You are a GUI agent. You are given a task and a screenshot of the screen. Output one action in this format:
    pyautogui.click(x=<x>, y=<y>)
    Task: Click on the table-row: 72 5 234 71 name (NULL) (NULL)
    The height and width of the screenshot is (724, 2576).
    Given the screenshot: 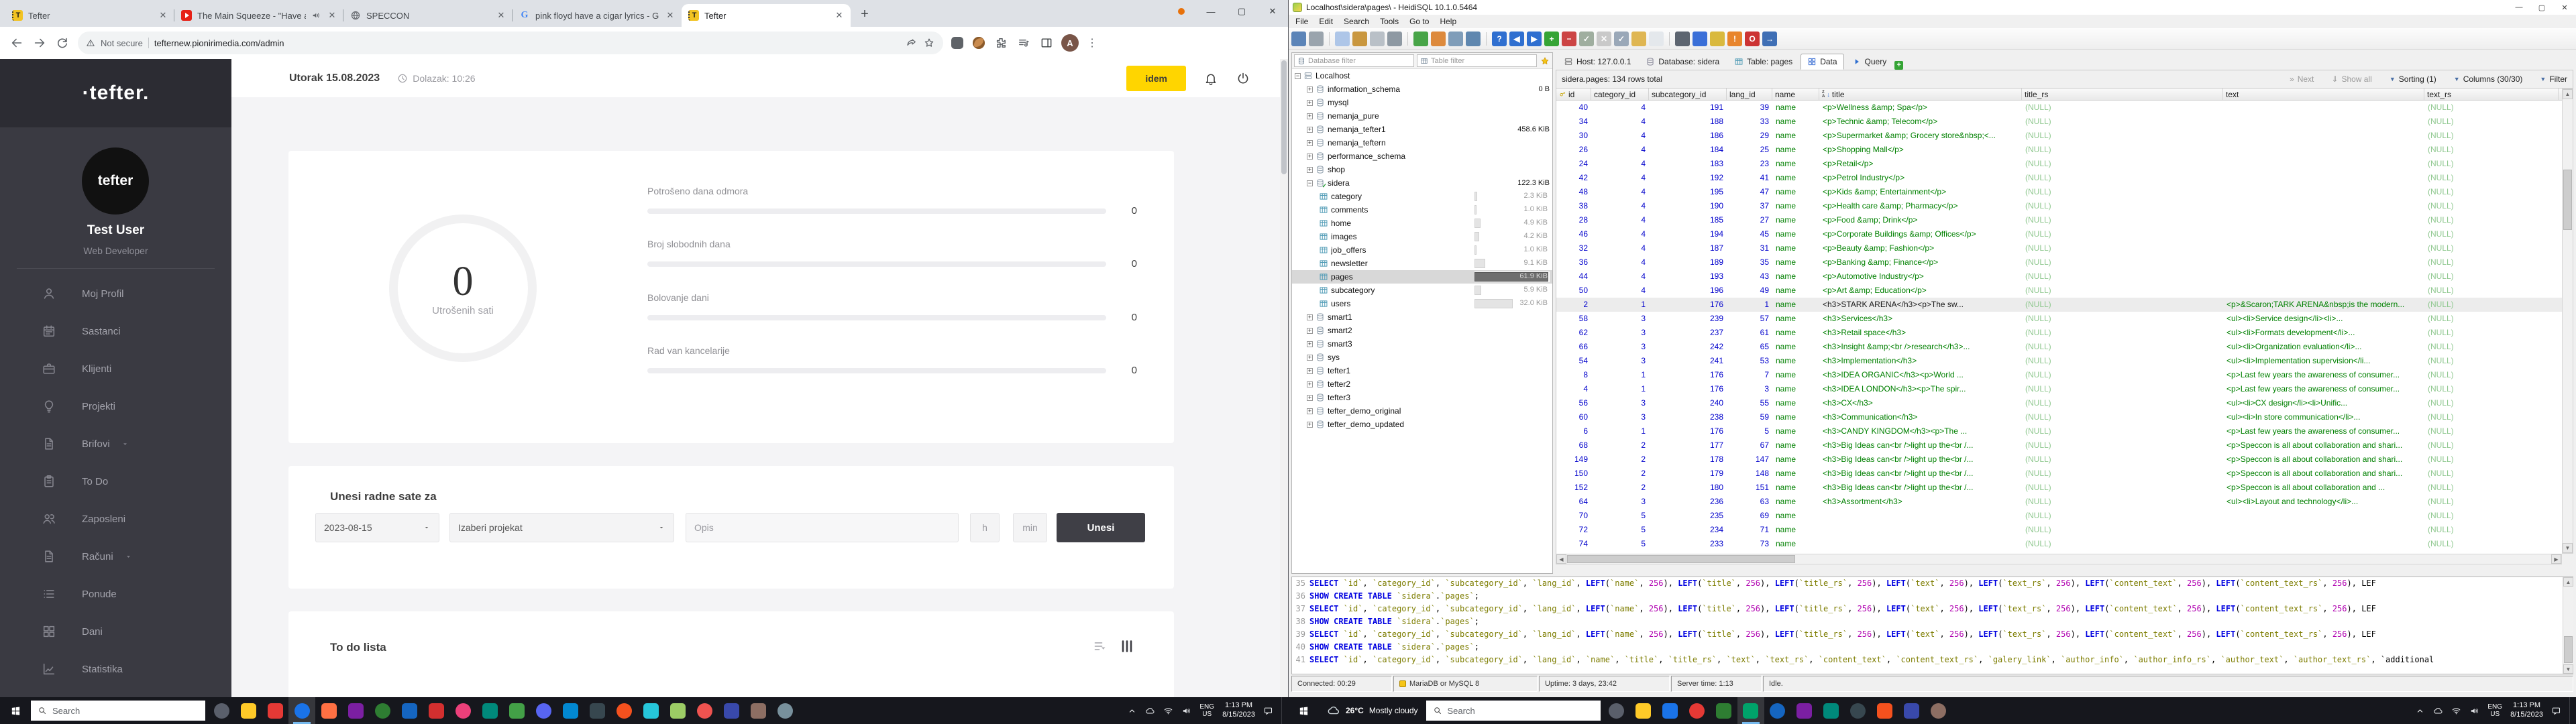 What is the action you would take?
    pyautogui.click(x=2059, y=530)
    